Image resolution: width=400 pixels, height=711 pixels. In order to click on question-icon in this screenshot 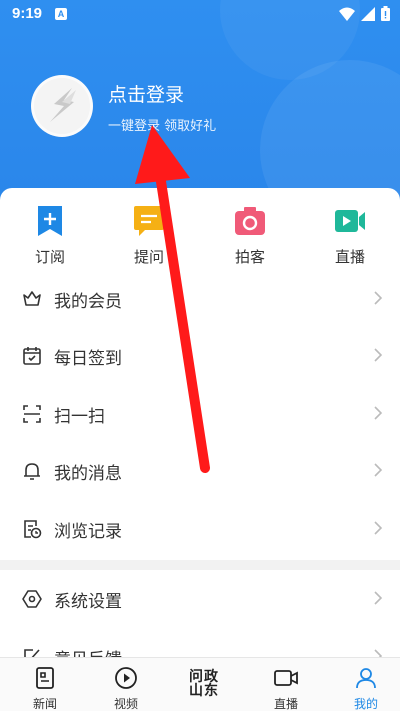, I will do `click(149, 221)`.